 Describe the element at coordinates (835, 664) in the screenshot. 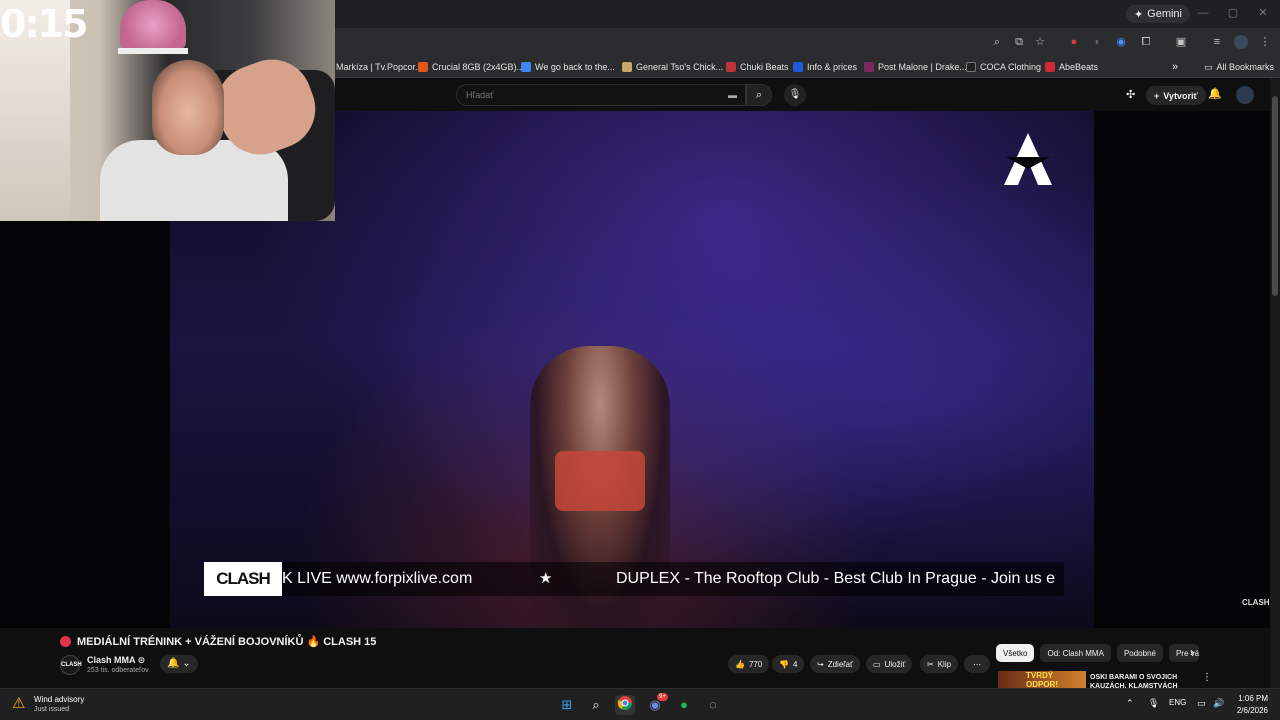

I see `share-button: ↪ Zdieľať` at that location.